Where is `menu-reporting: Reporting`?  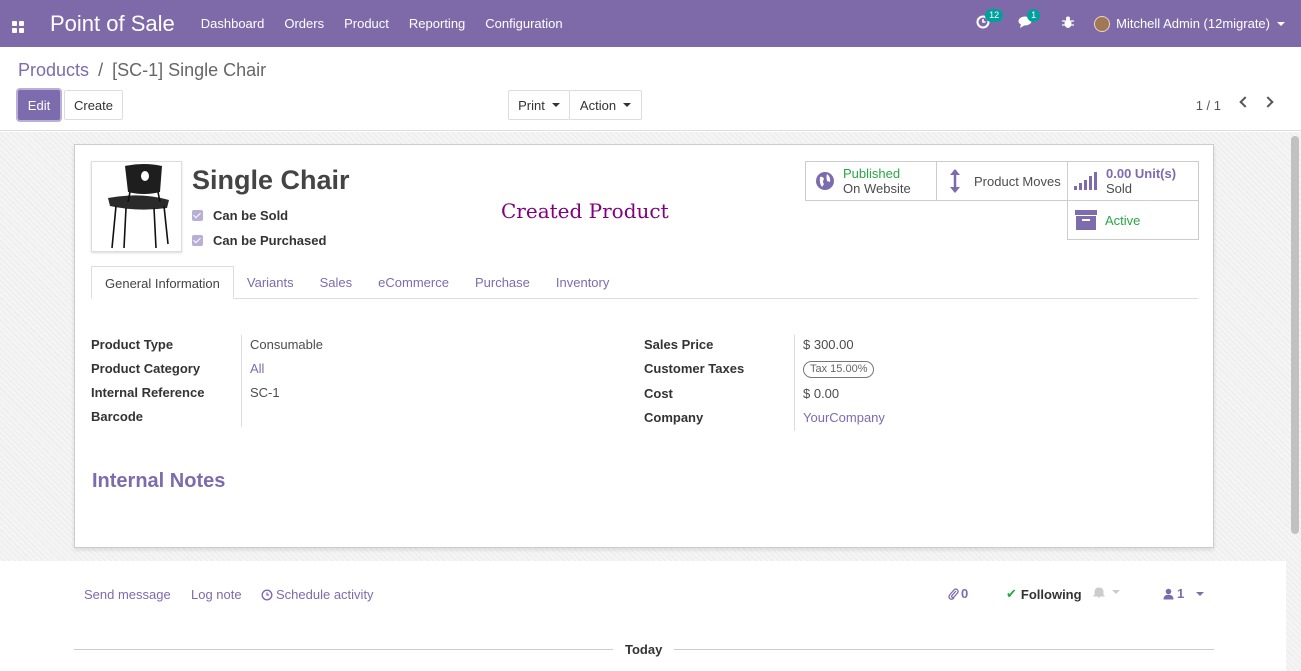 menu-reporting: Reporting is located at coordinates (437, 23).